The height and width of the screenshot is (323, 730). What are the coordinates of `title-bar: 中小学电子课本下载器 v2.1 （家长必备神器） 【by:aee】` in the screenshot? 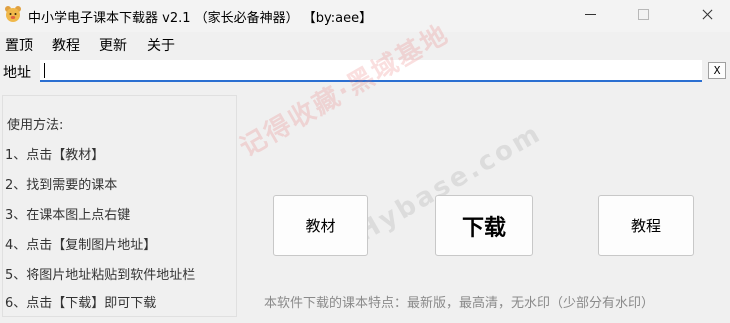 It's located at (365, 16).